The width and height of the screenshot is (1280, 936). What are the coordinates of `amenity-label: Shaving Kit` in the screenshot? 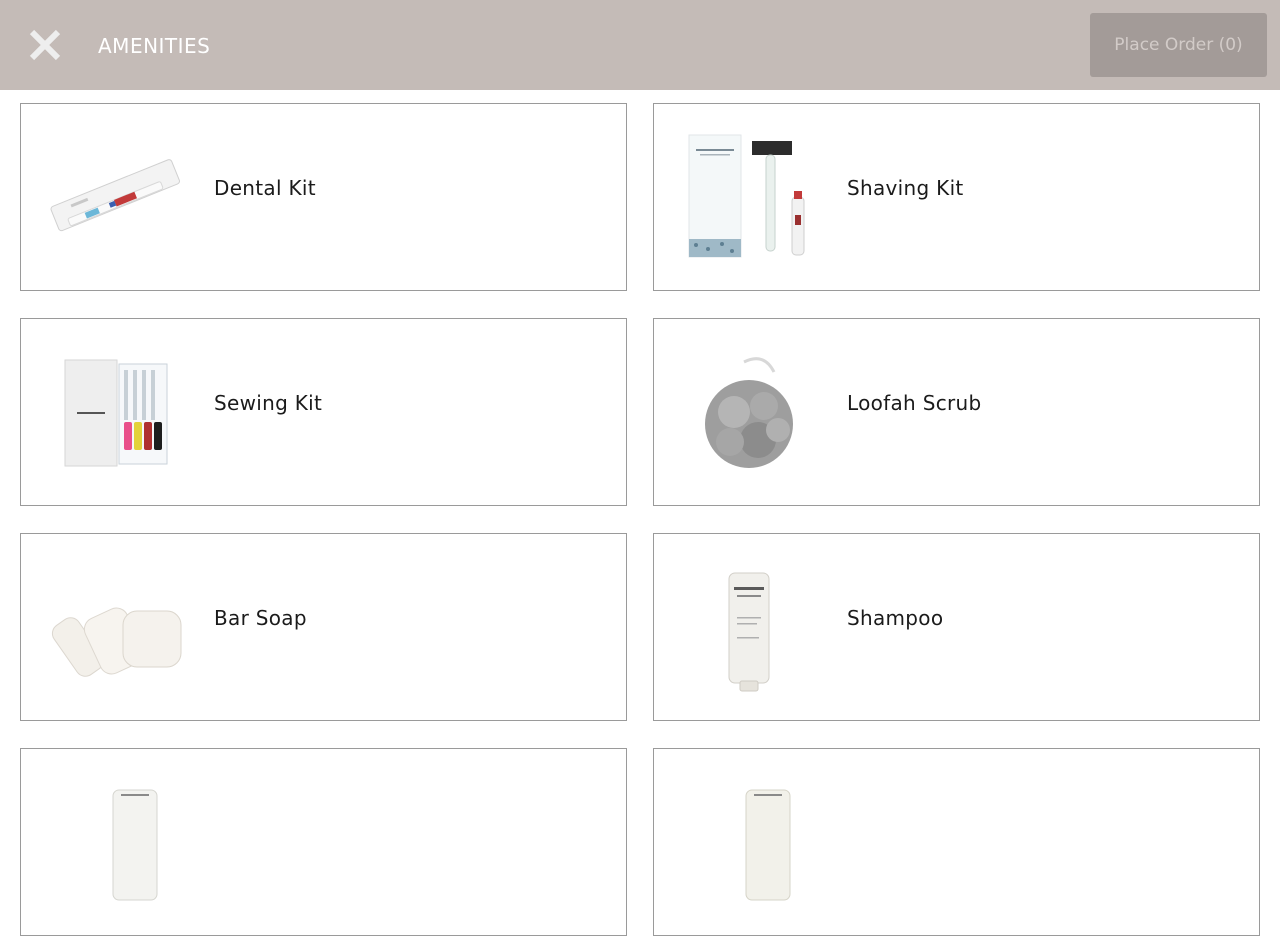 It's located at (905, 188).